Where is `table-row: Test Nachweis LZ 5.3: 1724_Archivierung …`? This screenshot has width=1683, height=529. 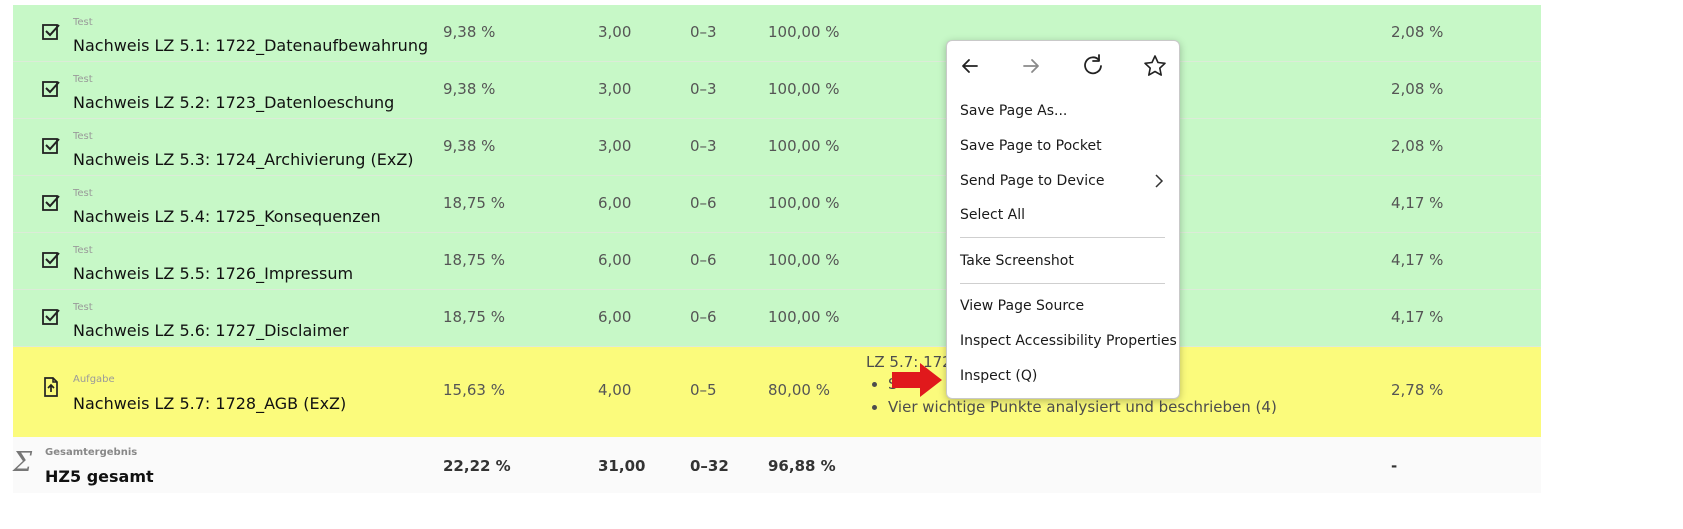 table-row: Test Nachweis LZ 5.3: 1724_Archivierung … is located at coordinates (777, 147).